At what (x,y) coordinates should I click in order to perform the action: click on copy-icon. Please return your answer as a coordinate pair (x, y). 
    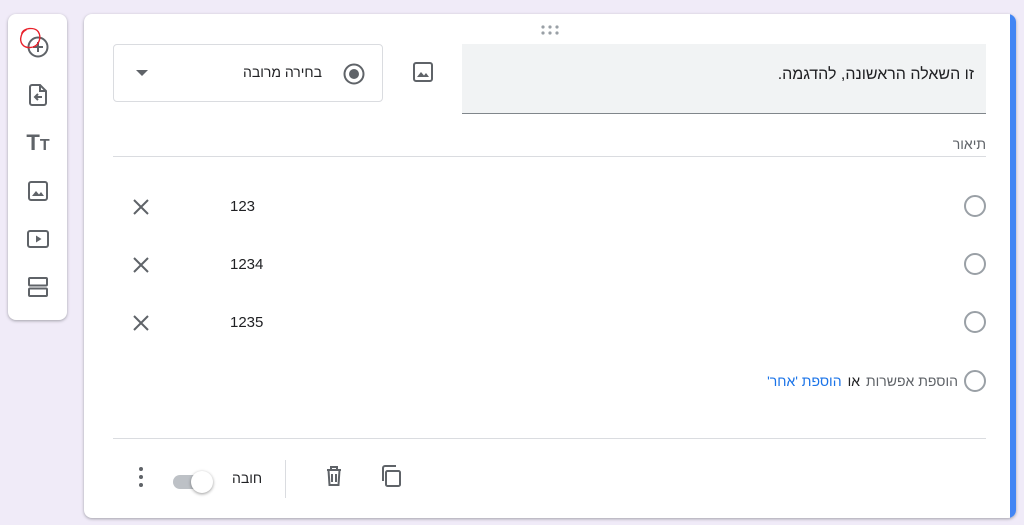
    Looking at the image, I should click on (391, 476).